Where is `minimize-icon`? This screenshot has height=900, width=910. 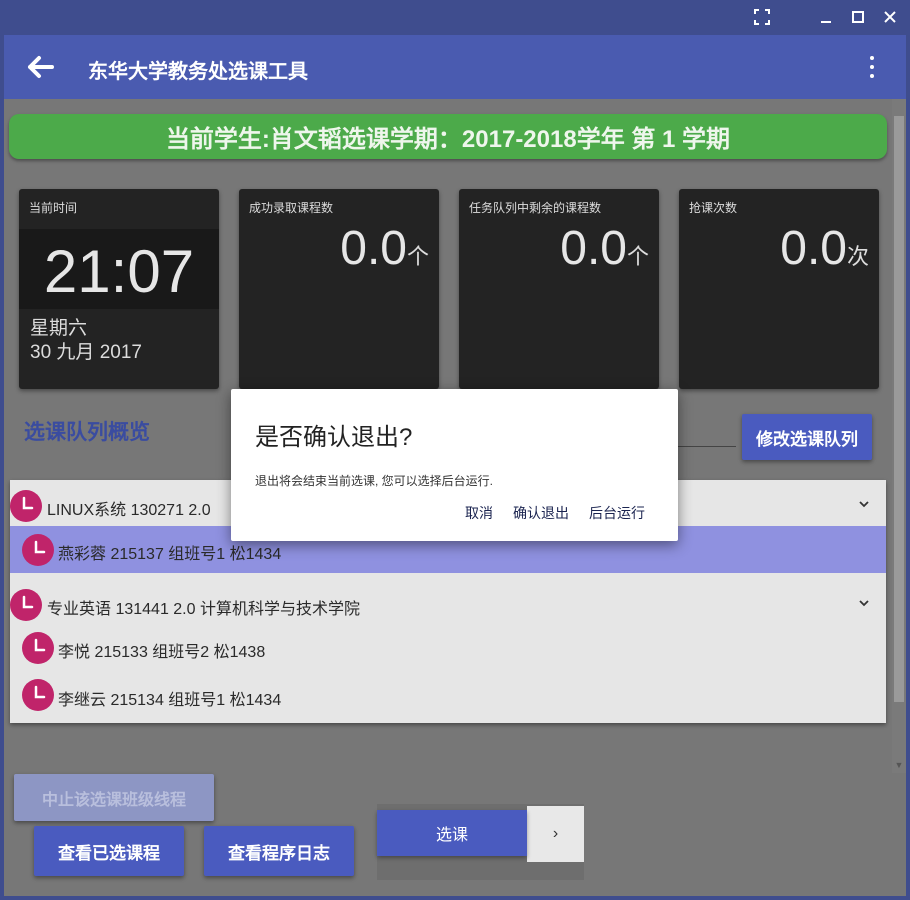
minimize-icon is located at coordinates (826, 17).